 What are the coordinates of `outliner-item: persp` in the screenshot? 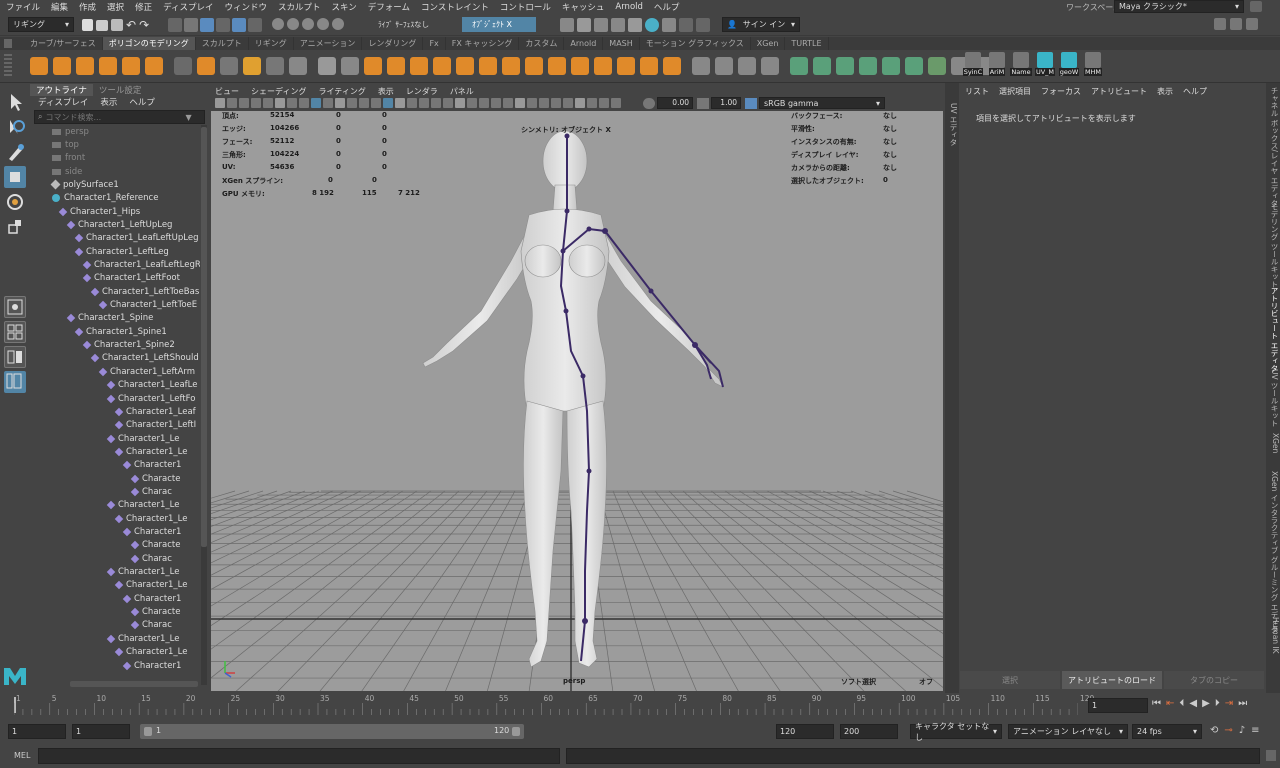 It's located at (70, 131).